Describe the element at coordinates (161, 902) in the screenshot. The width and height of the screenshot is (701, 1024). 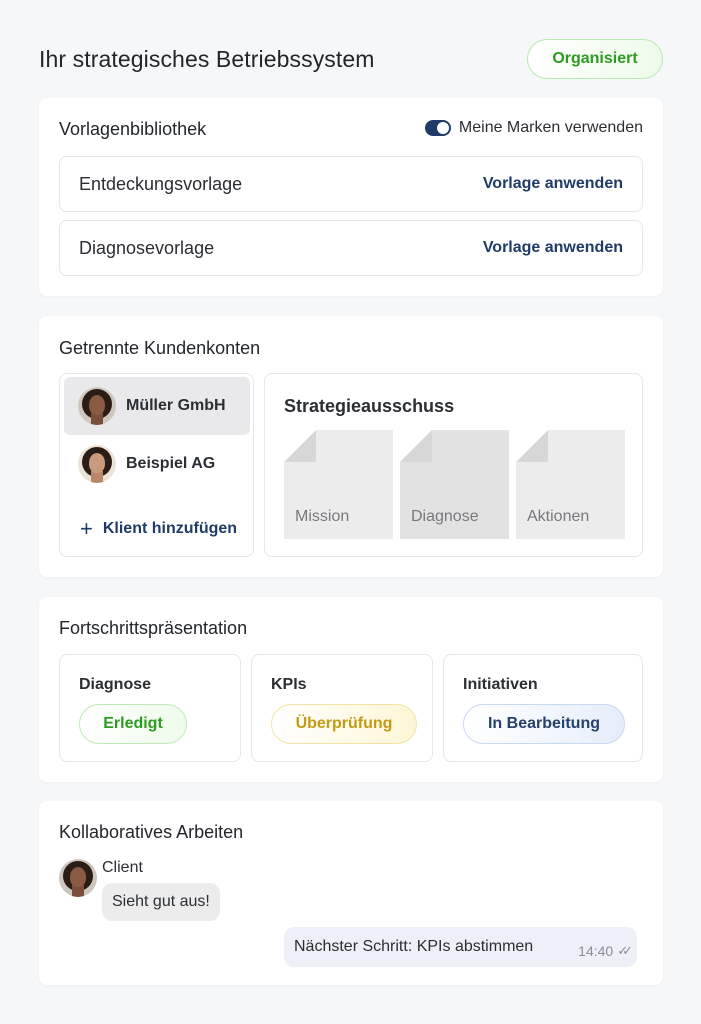
I see `incoming-message: Sieht gut aus!` at that location.